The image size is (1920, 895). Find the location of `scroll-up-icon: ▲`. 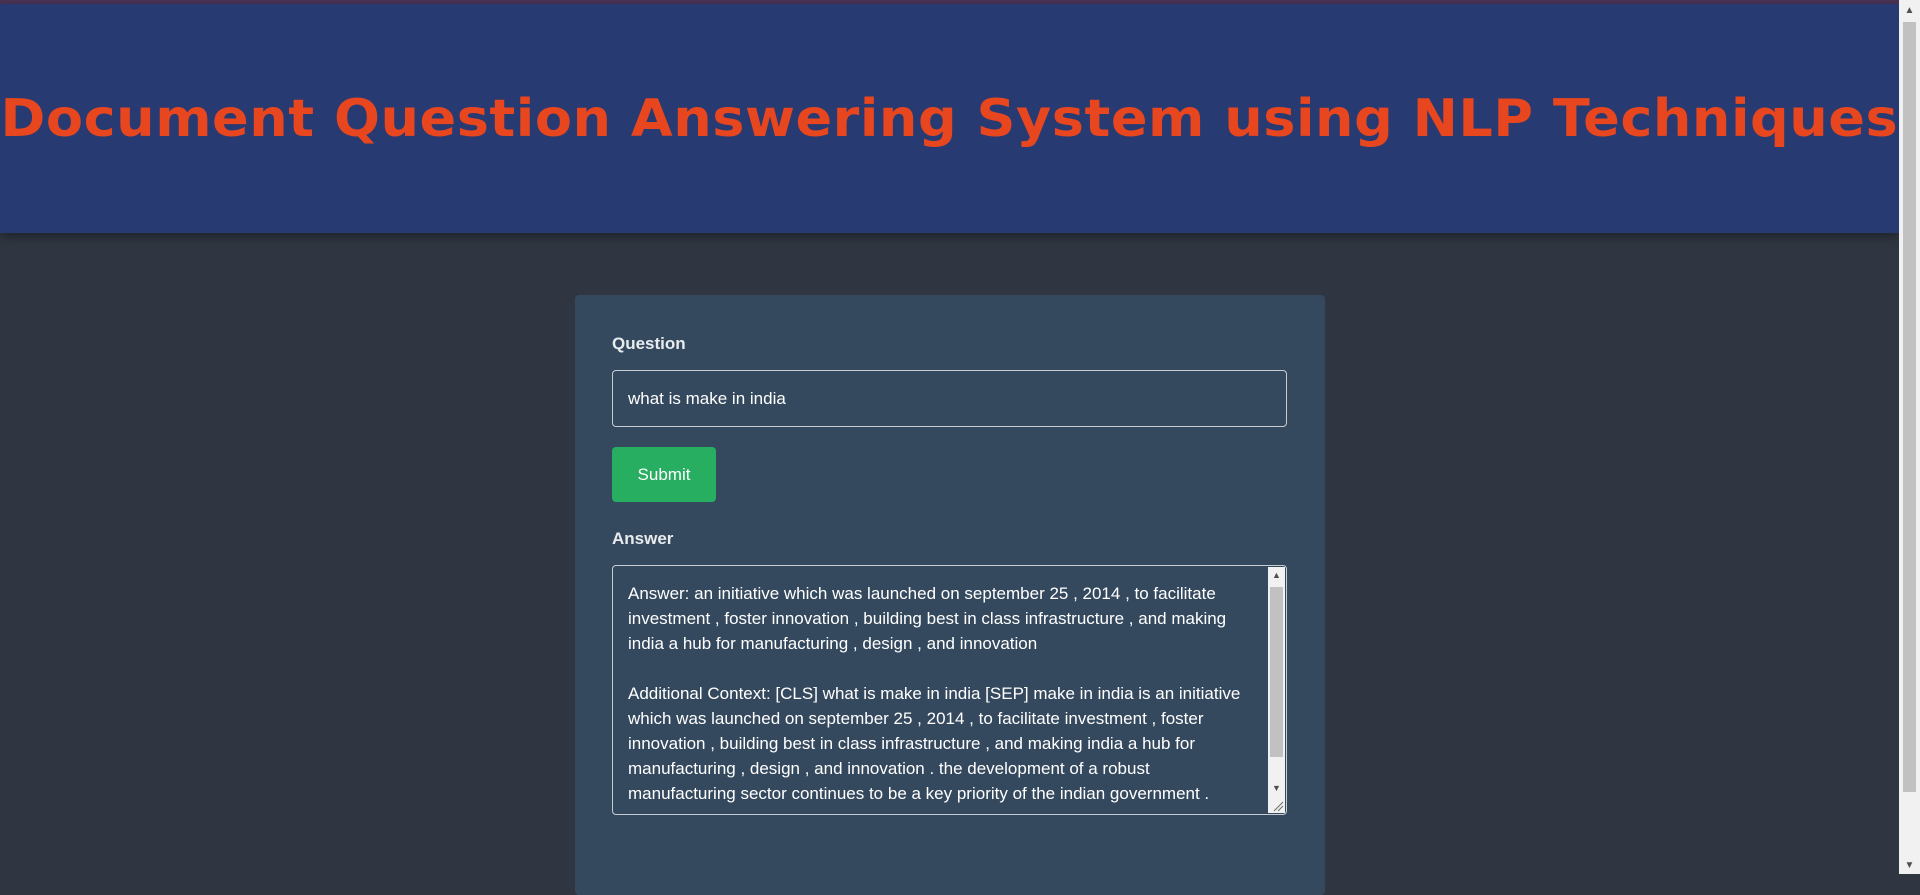

scroll-up-icon: ▲ is located at coordinates (1276, 575).